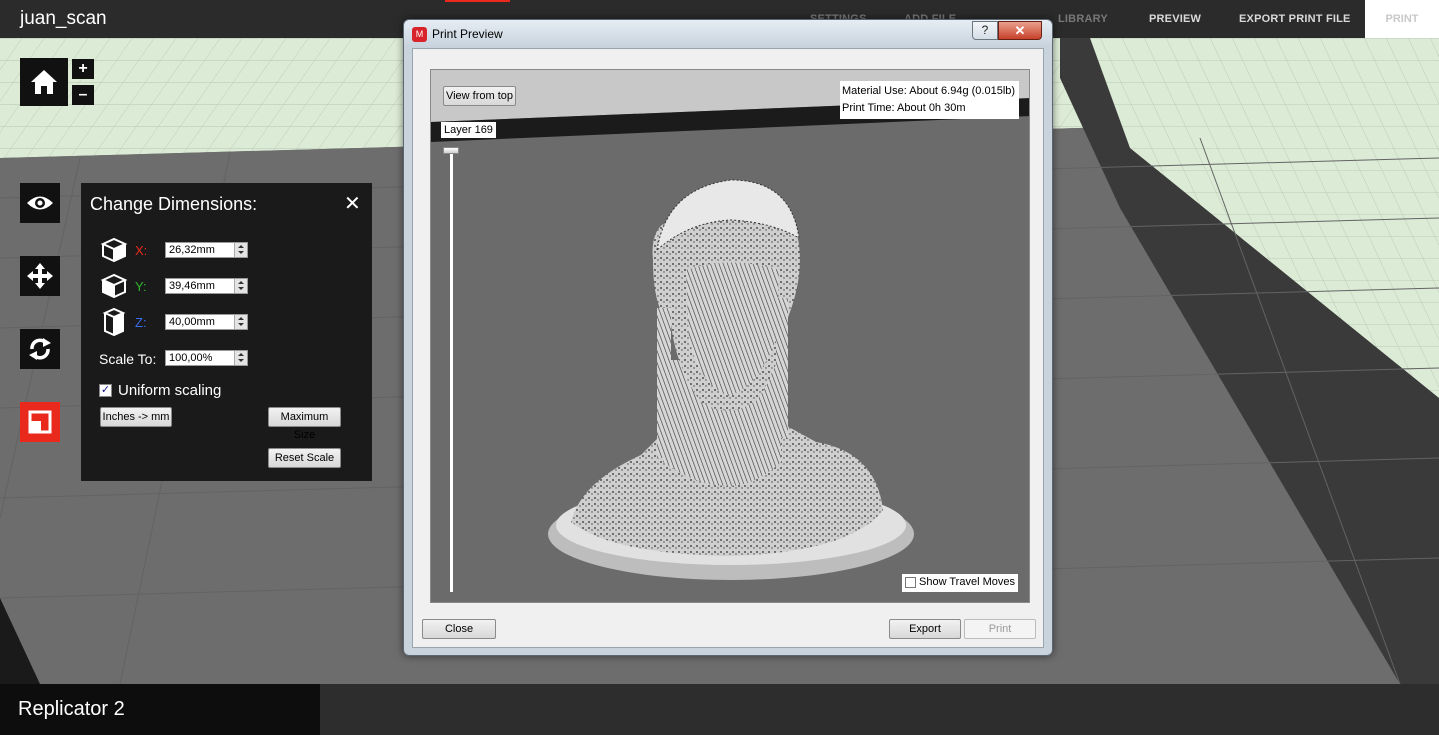  What do you see at coordinates (170, 390) in the screenshot?
I see `uniform-scaling-label: Uniform scaling` at bounding box center [170, 390].